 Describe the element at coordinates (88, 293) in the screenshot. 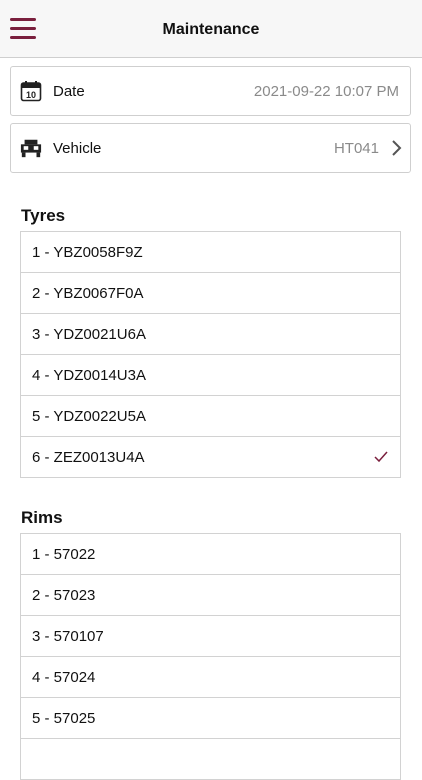

I see `list-item-label: 2 - YBZ0067F0A` at that location.